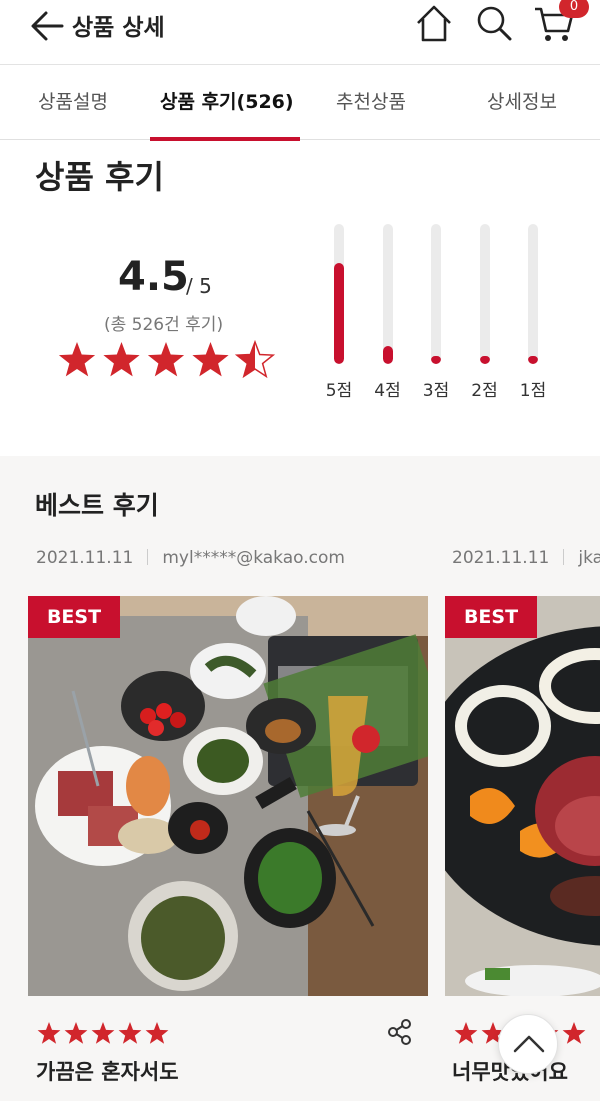 This screenshot has height=1101, width=600. I want to click on rating-distribution: 5점 4점 3점 2점 1점, so click(438, 312).